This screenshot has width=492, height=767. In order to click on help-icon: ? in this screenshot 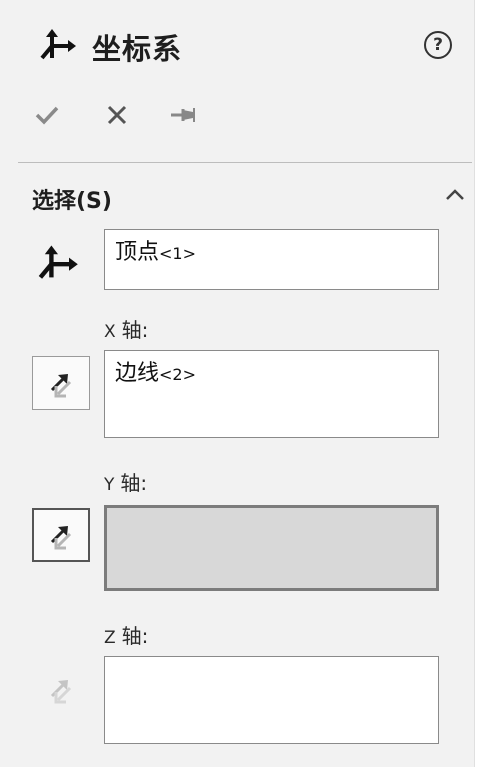, I will do `click(438, 45)`.